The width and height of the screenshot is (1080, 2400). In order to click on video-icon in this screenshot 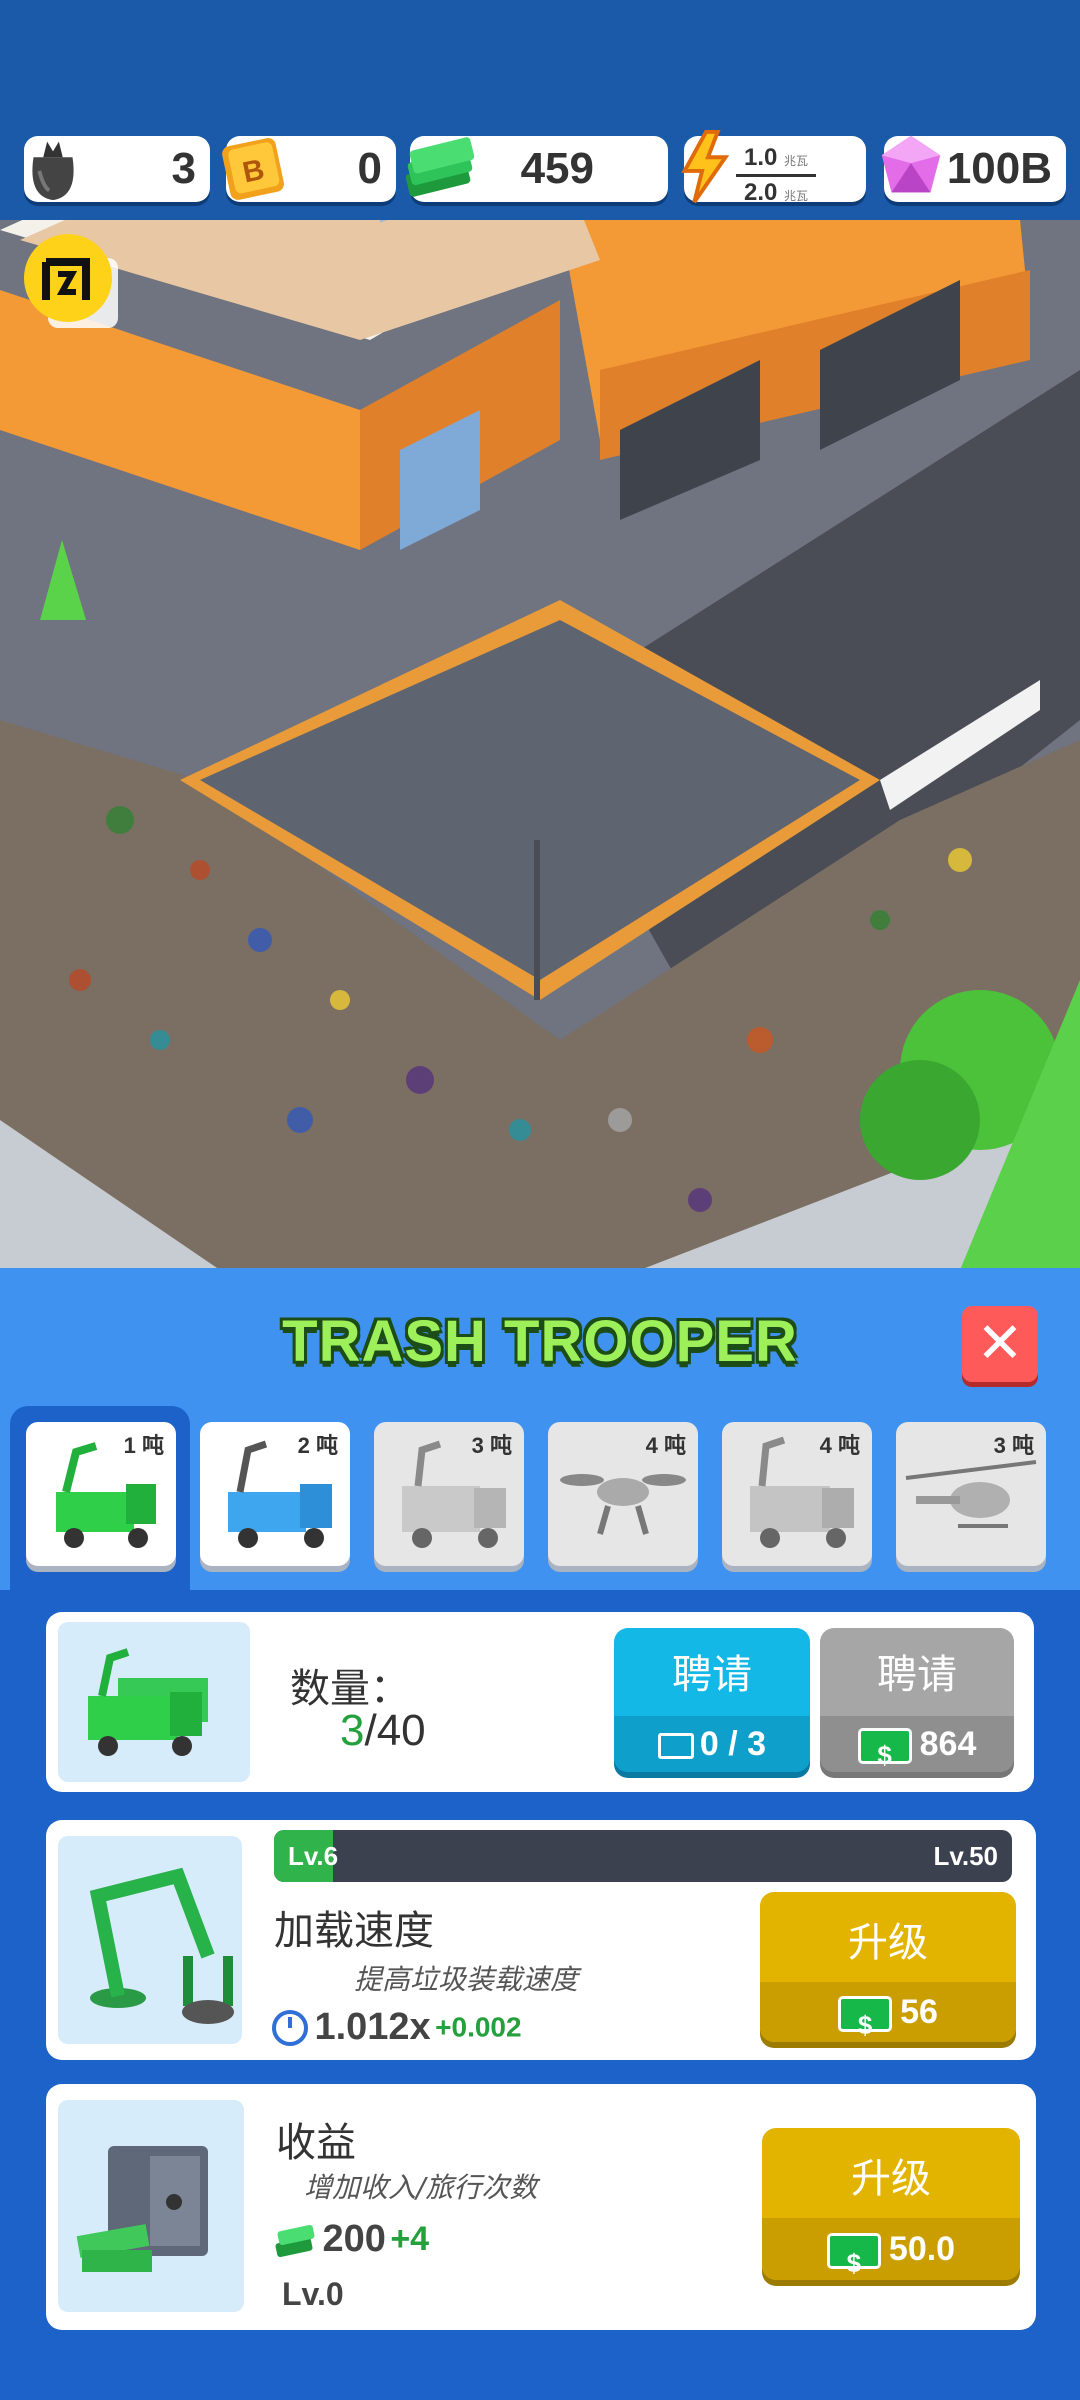, I will do `click(675, 1746)`.